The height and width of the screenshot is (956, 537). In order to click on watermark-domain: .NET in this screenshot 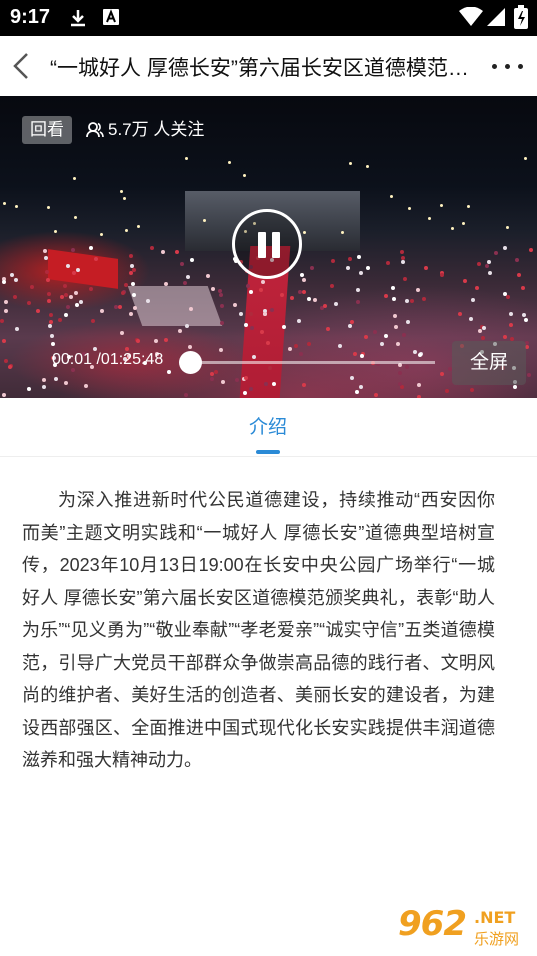, I will do `click(495, 917)`.